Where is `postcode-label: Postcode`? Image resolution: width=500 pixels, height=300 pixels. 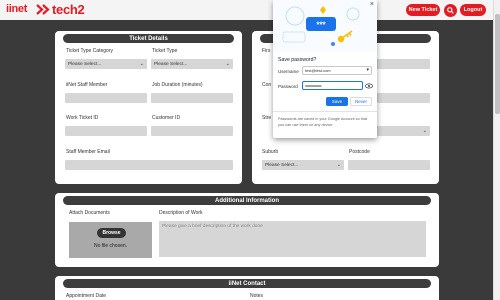
postcode-label: Postcode is located at coordinates (359, 152).